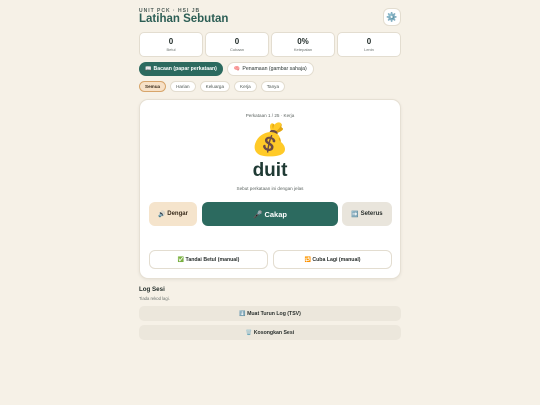 The image size is (540, 405). Describe the element at coordinates (154, 298) in the screenshot. I see `session-log-empty: Tiada rekod lagi.` at that location.